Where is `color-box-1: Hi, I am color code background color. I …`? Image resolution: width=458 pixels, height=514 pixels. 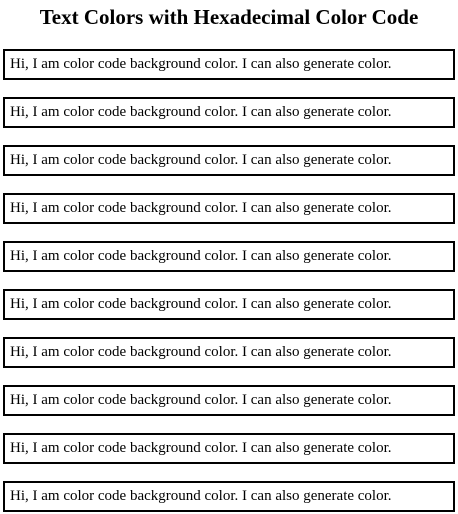 color-box-1: Hi, I am color code background color. I … is located at coordinates (229, 64).